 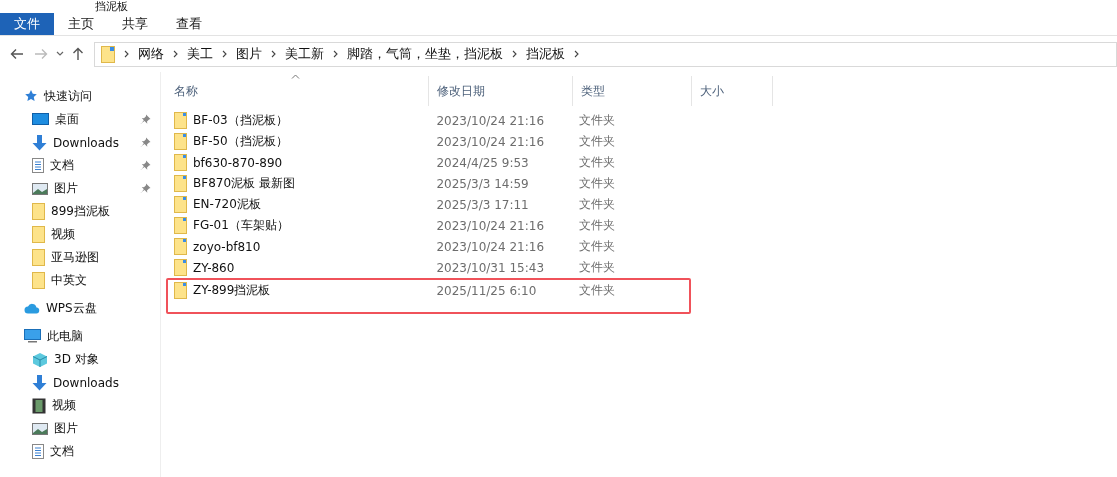 I want to click on nav-item-label: 中英文, so click(x=69, y=280).